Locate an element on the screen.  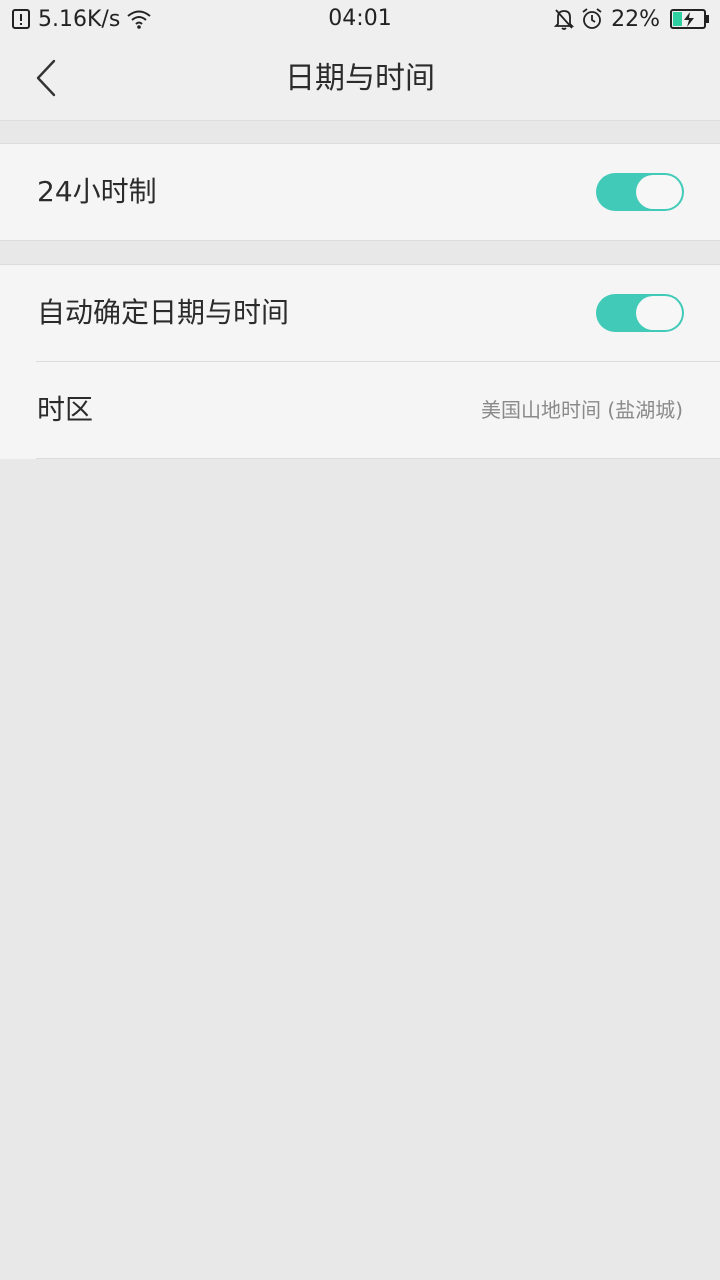
page-title: 日期与时间 is located at coordinates (360, 78).